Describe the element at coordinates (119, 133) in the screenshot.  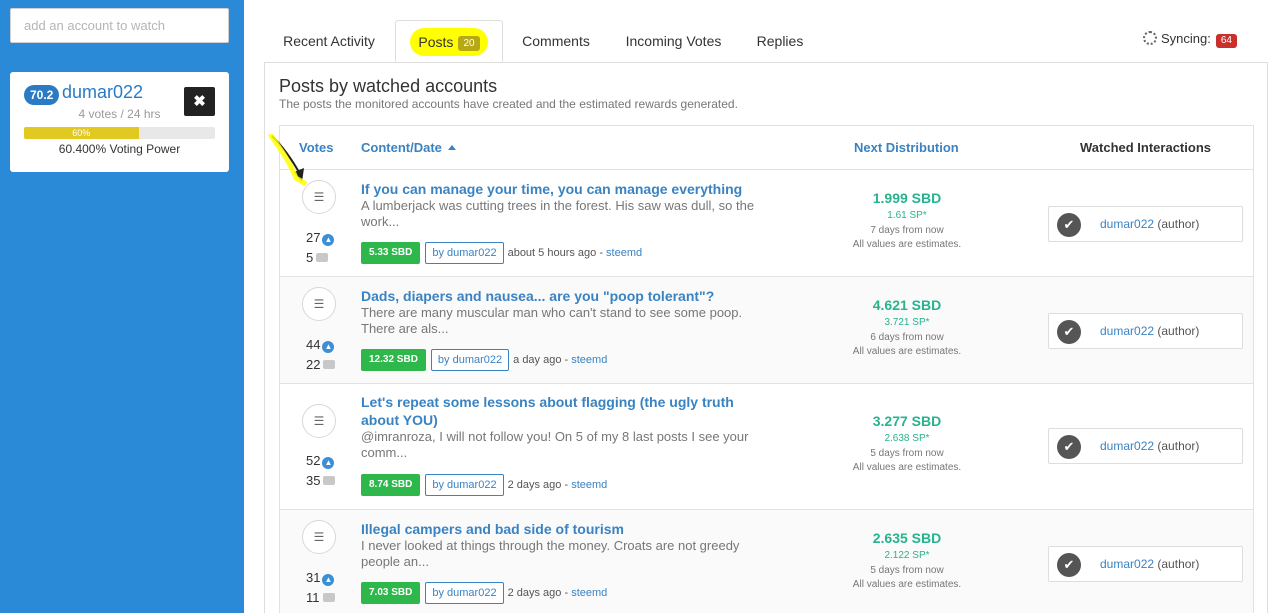
I see `voting-power-bar: 60%` at that location.